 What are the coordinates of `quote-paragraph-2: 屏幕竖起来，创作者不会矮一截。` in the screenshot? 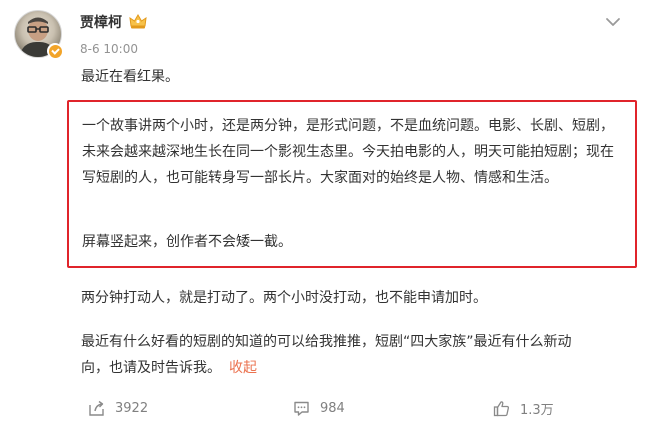 It's located at (187, 242).